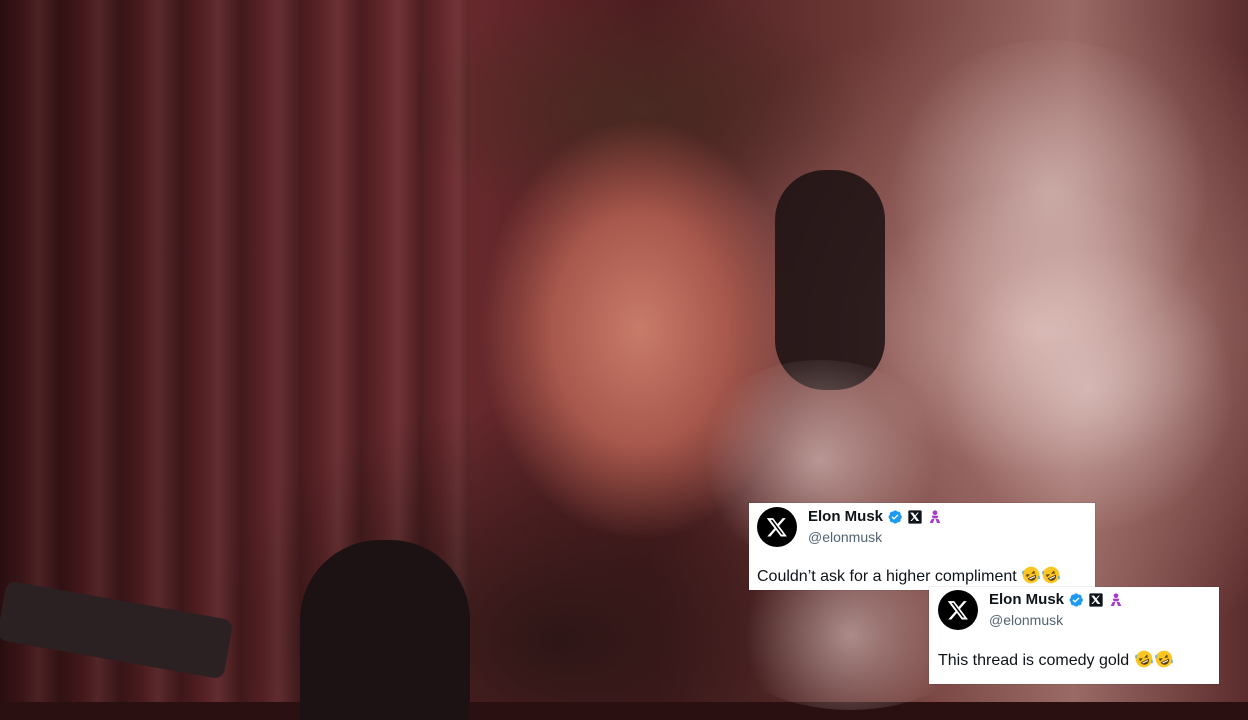 This screenshot has width=1248, height=720. What do you see at coordinates (830, 280) in the screenshot?
I see `headphones` at bounding box center [830, 280].